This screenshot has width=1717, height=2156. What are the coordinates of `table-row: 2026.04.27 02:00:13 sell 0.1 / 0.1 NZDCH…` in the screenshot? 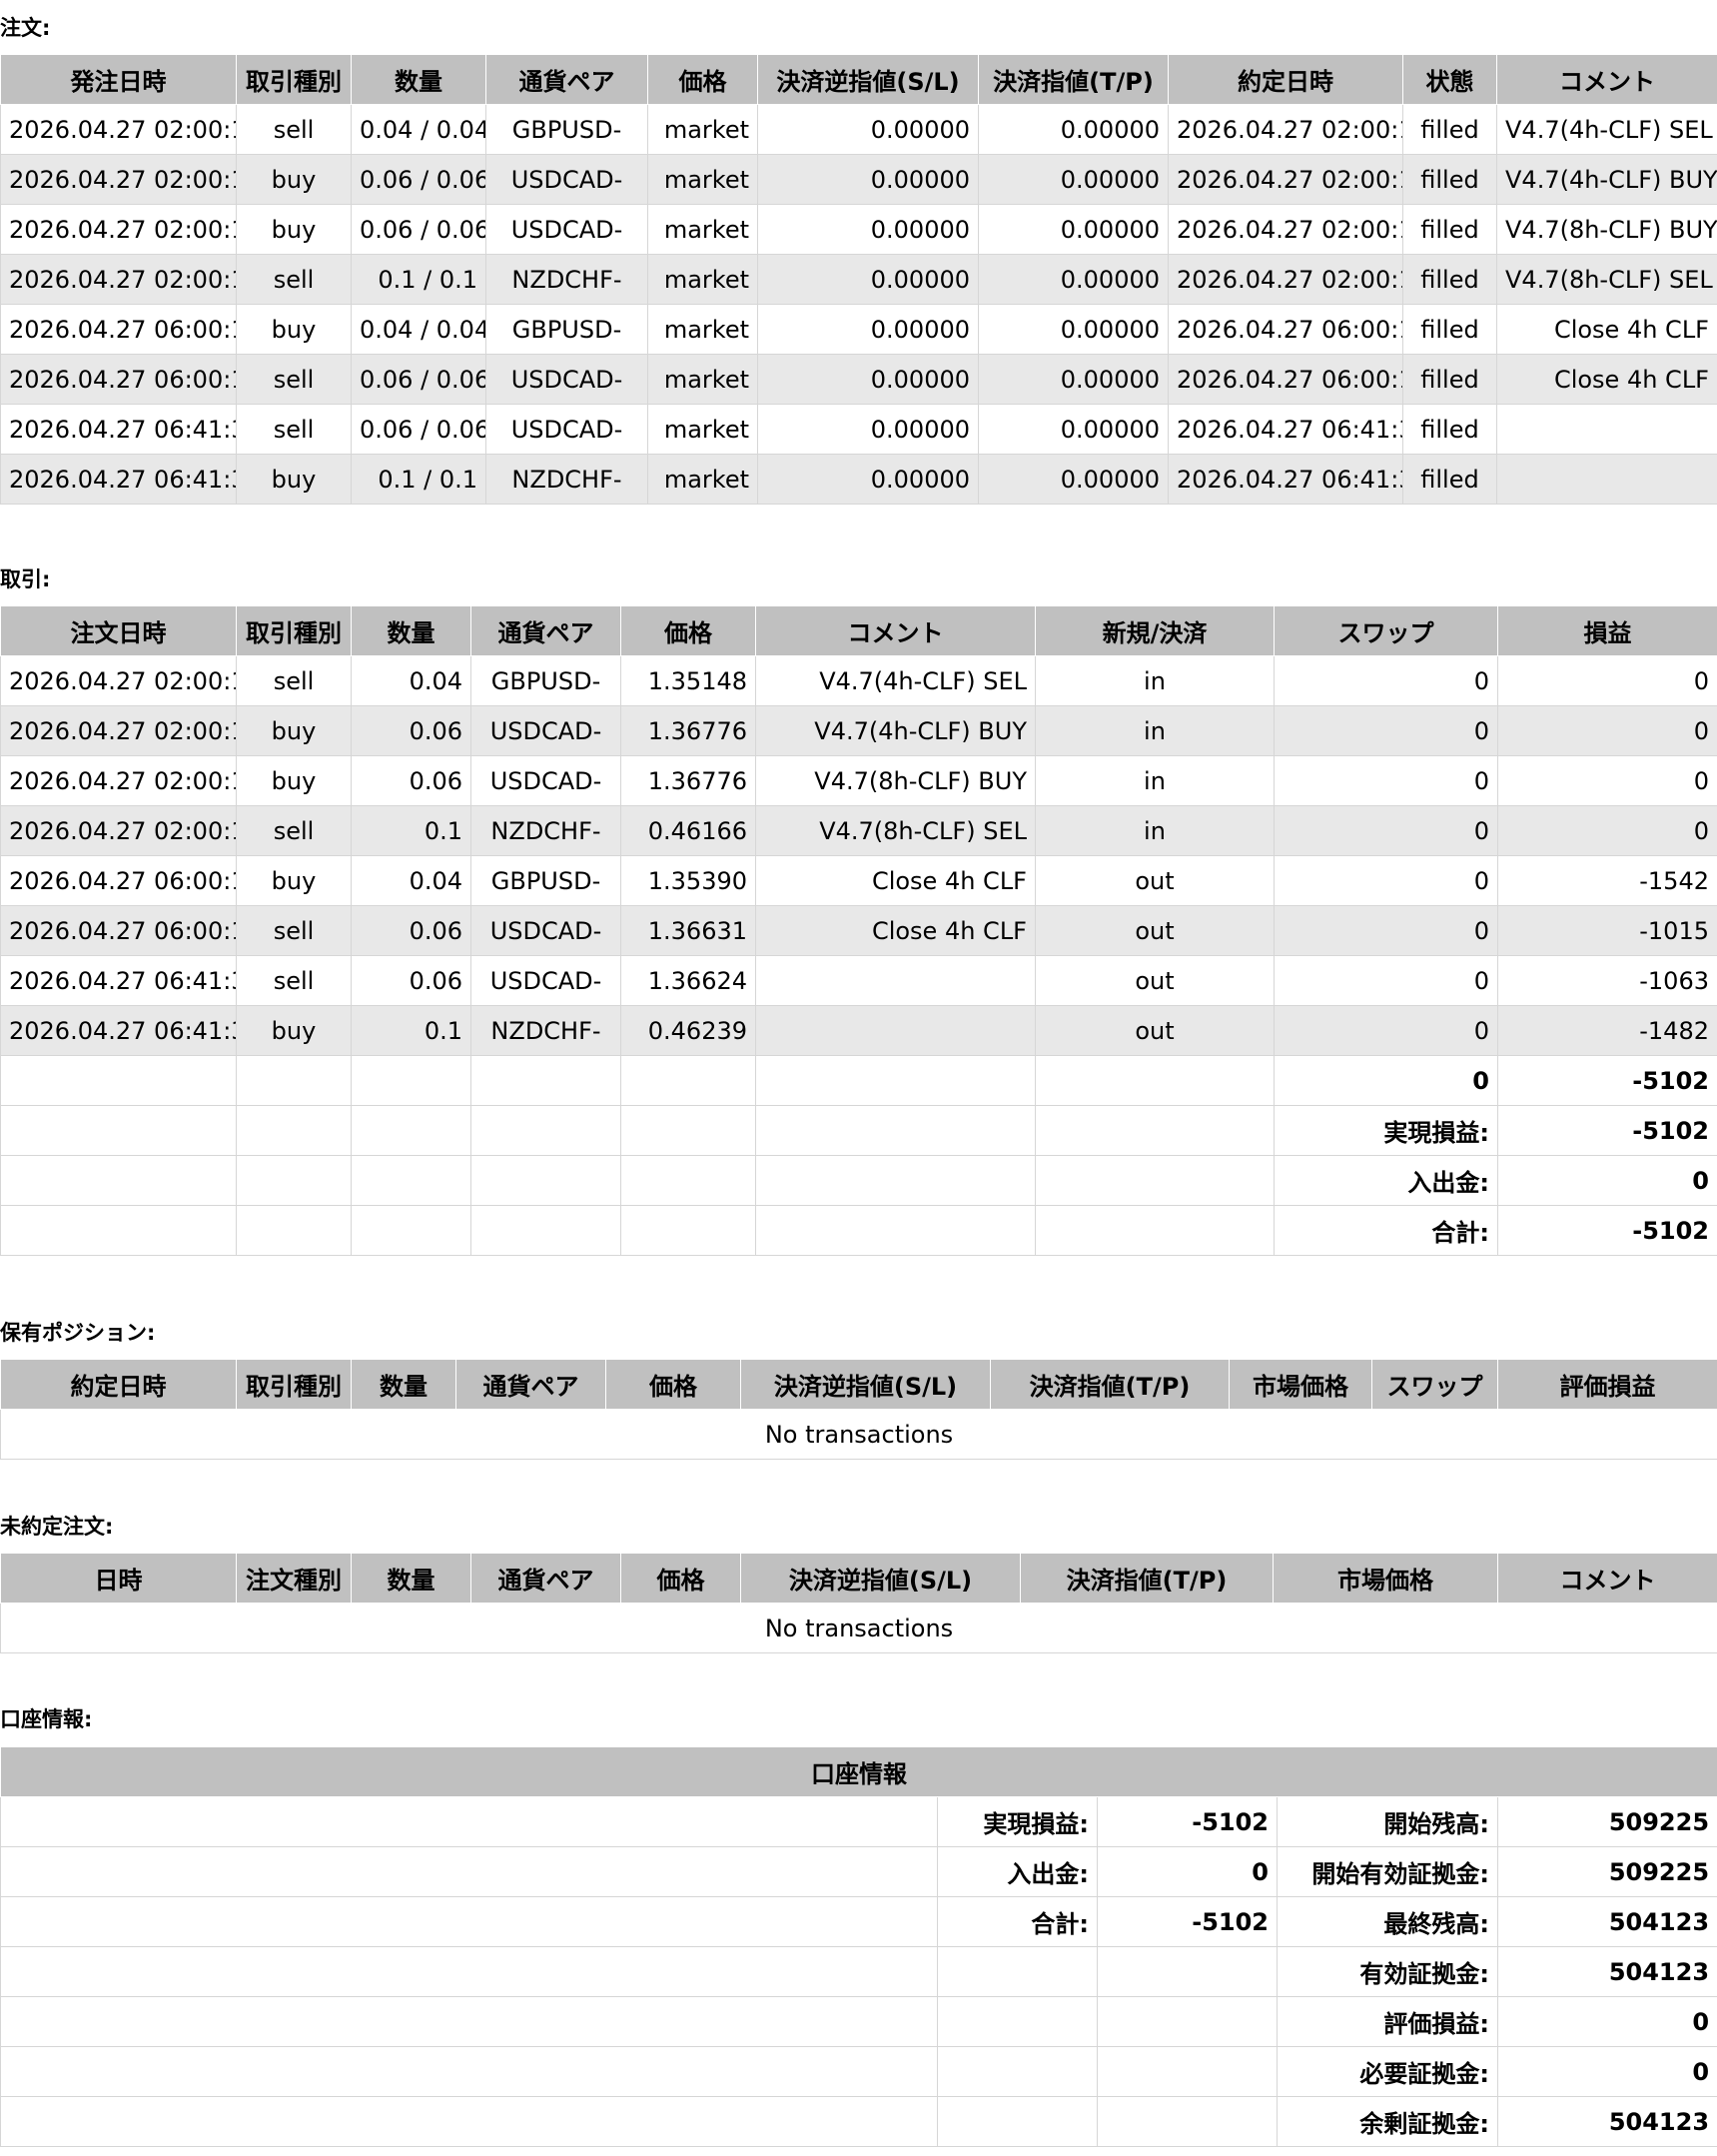 It's located at (859, 279).